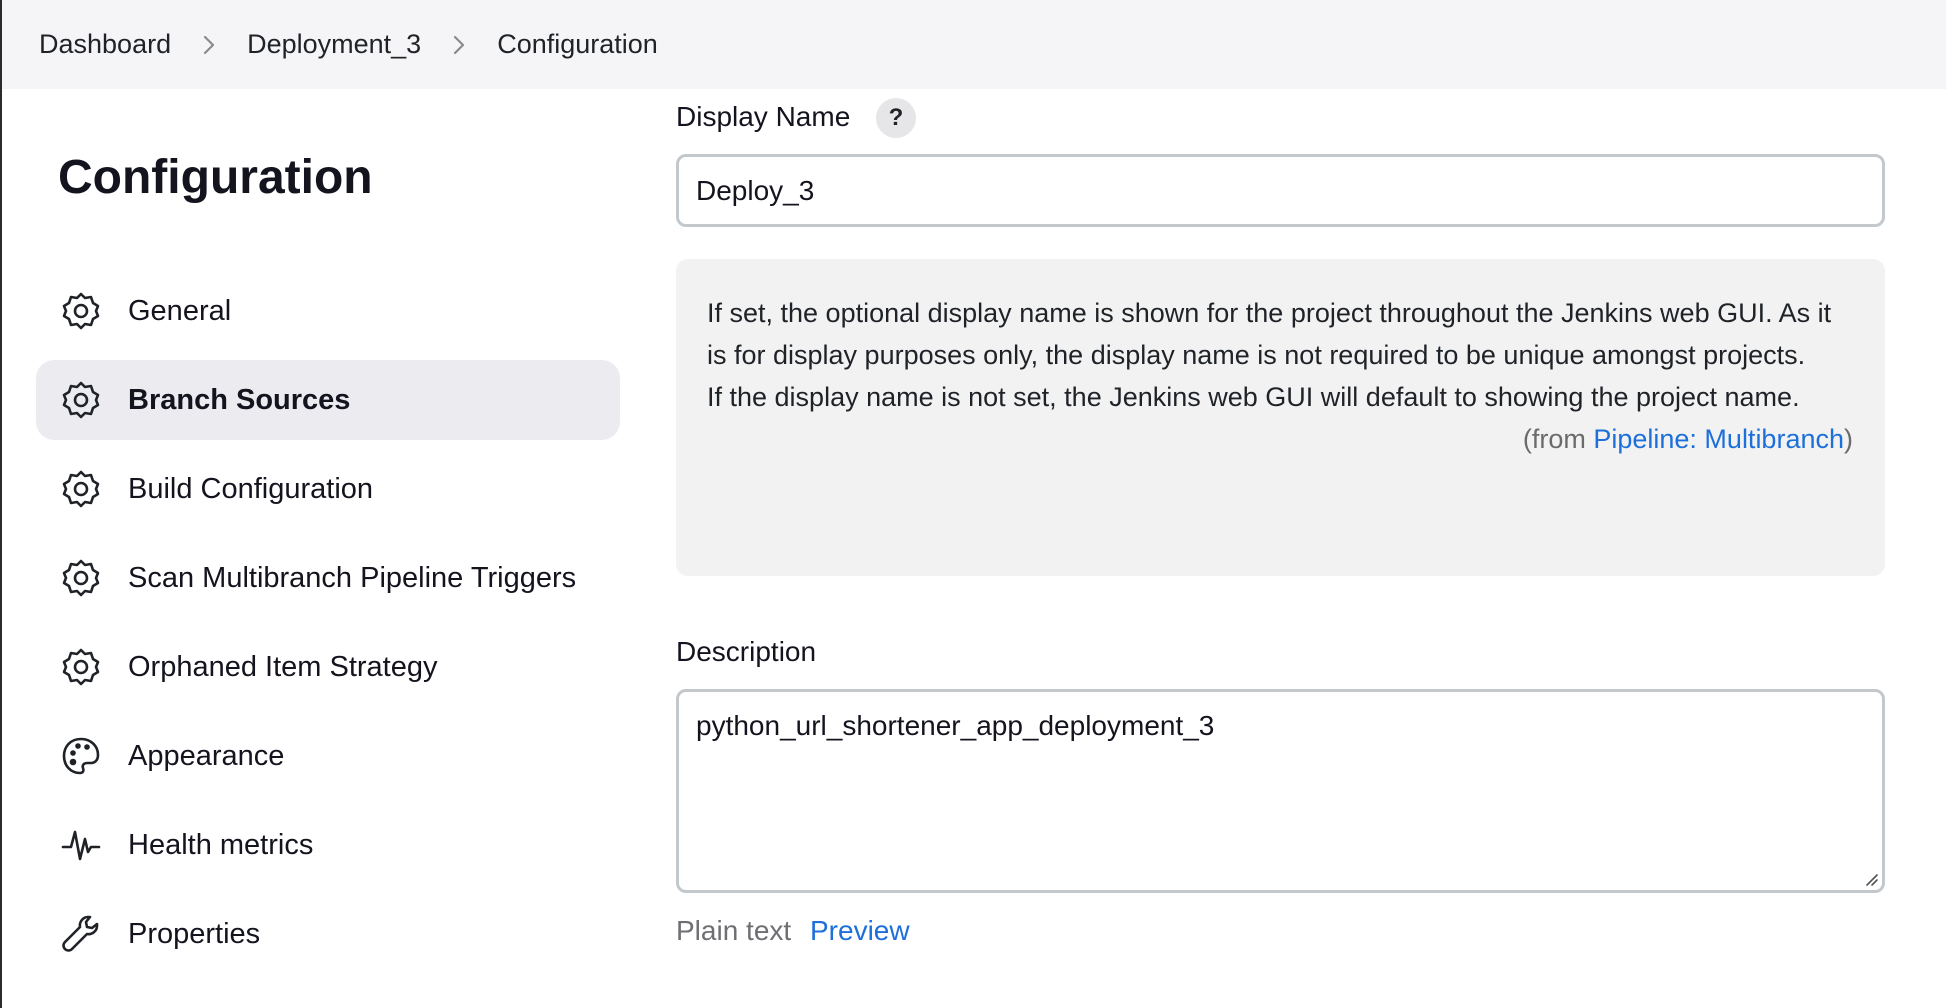 This screenshot has height=1008, width=1946. Describe the element at coordinates (105, 44) in the screenshot. I see `breadcrumb-dashboard: Dashboard` at that location.